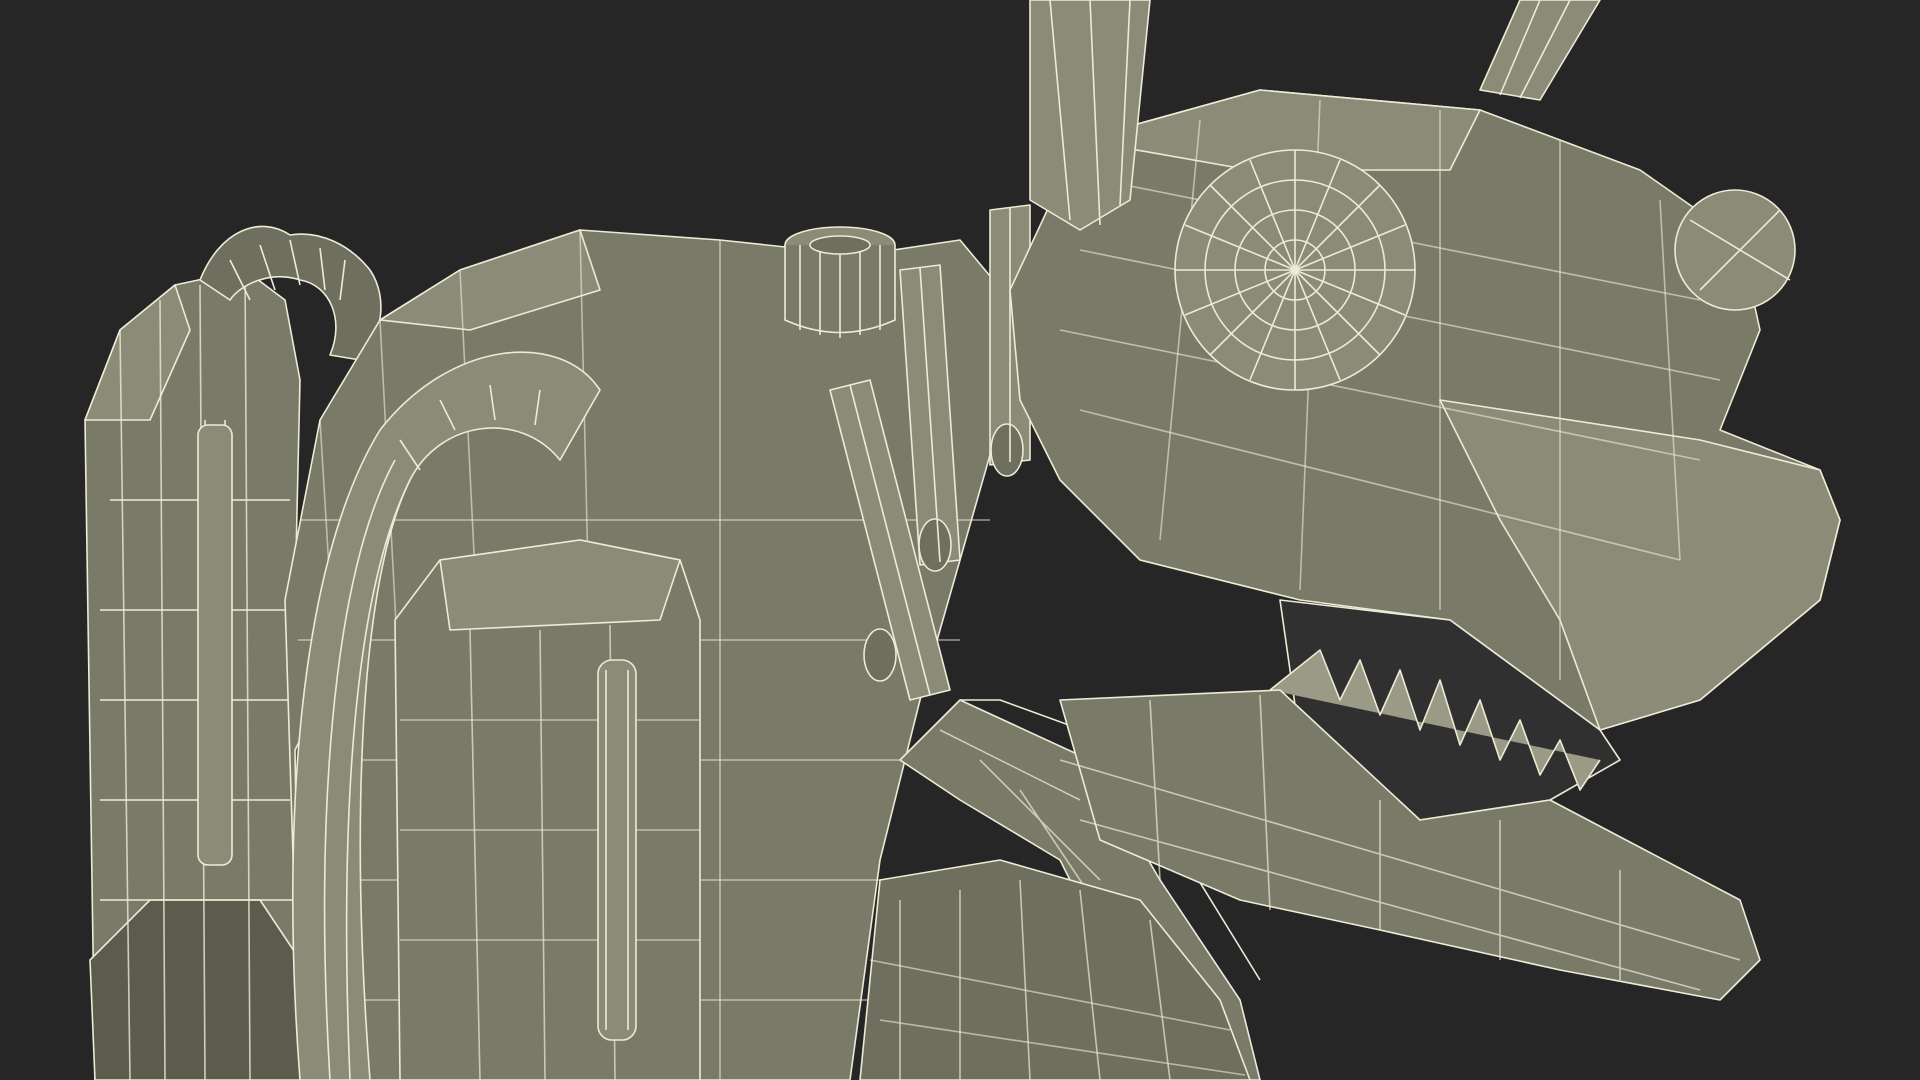  I want to click on rear-tank, so click(195, 674).